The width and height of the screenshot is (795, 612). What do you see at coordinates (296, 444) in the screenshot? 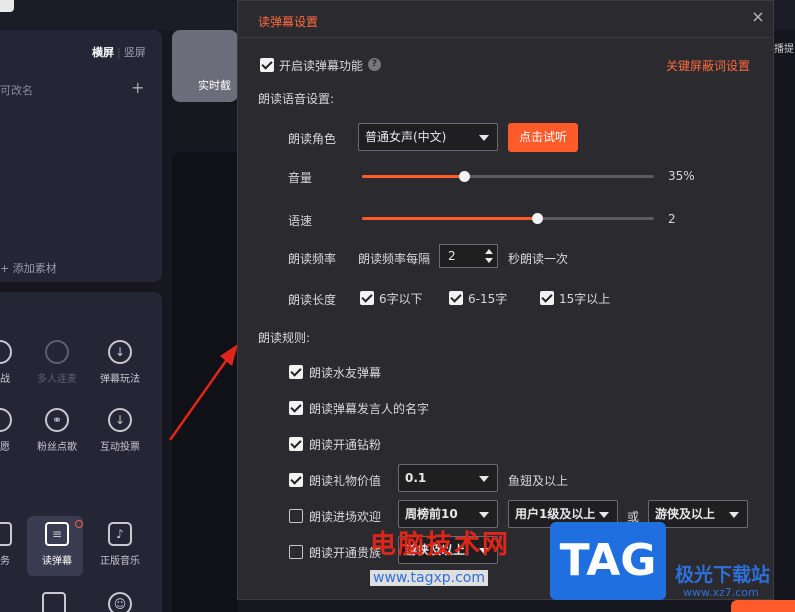
I see `rule-checkbox-diamond-fan` at bounding box center [296, 444].